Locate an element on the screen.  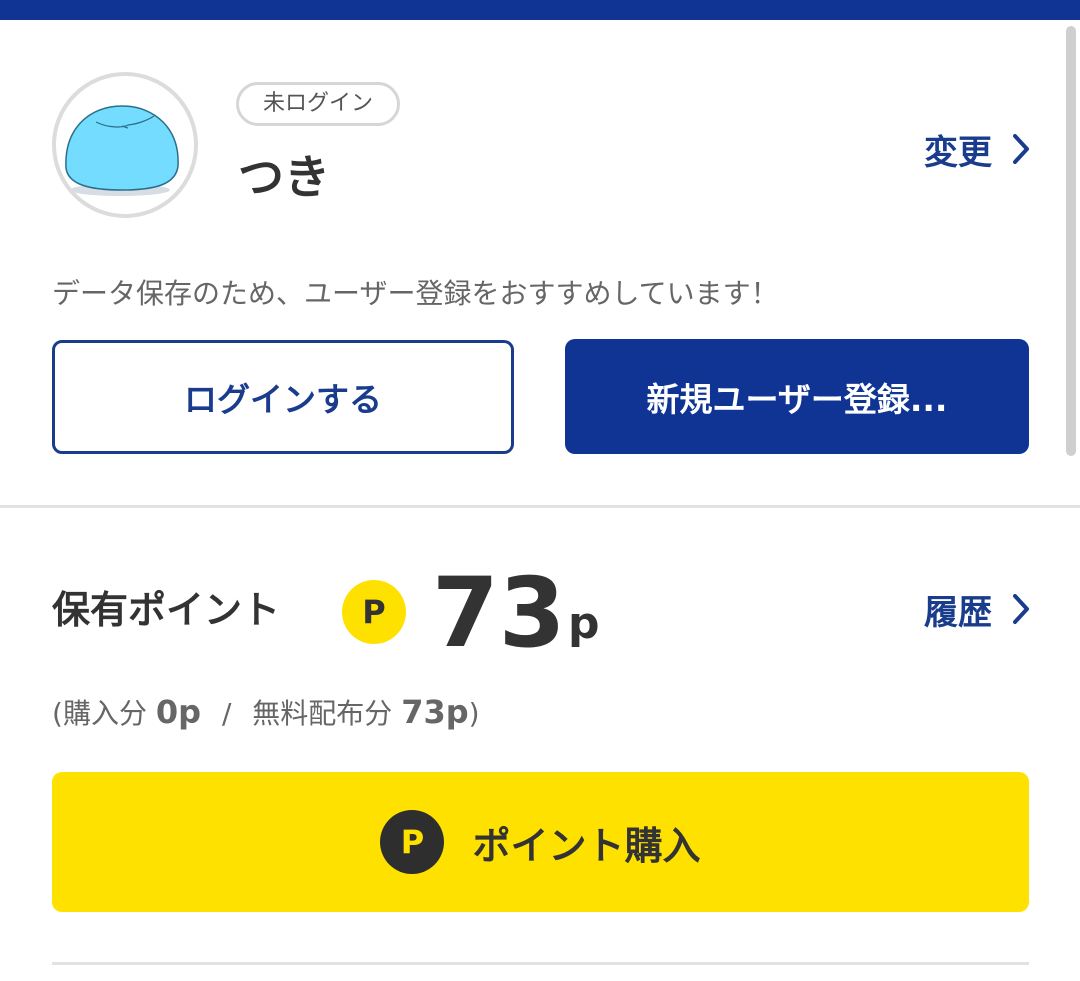
free-label: 無料配布分 is located at coordinates (322, 713).